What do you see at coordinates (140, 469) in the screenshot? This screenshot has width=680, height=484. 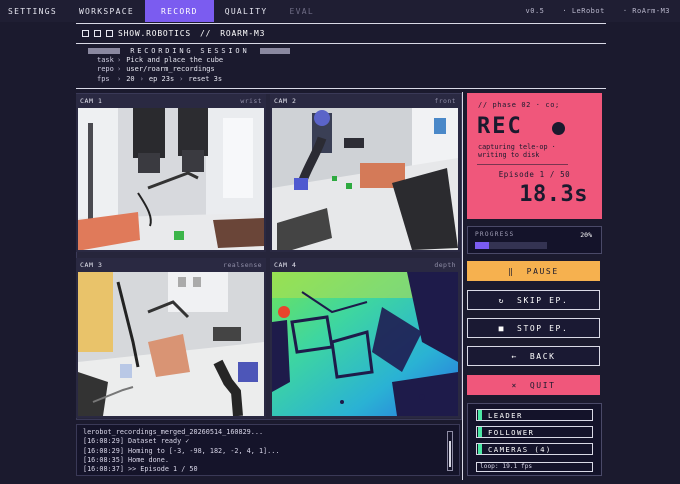 I see `log-line: [16:08:37] >> Episode 1 / 50` at bounding box center [140, 469].